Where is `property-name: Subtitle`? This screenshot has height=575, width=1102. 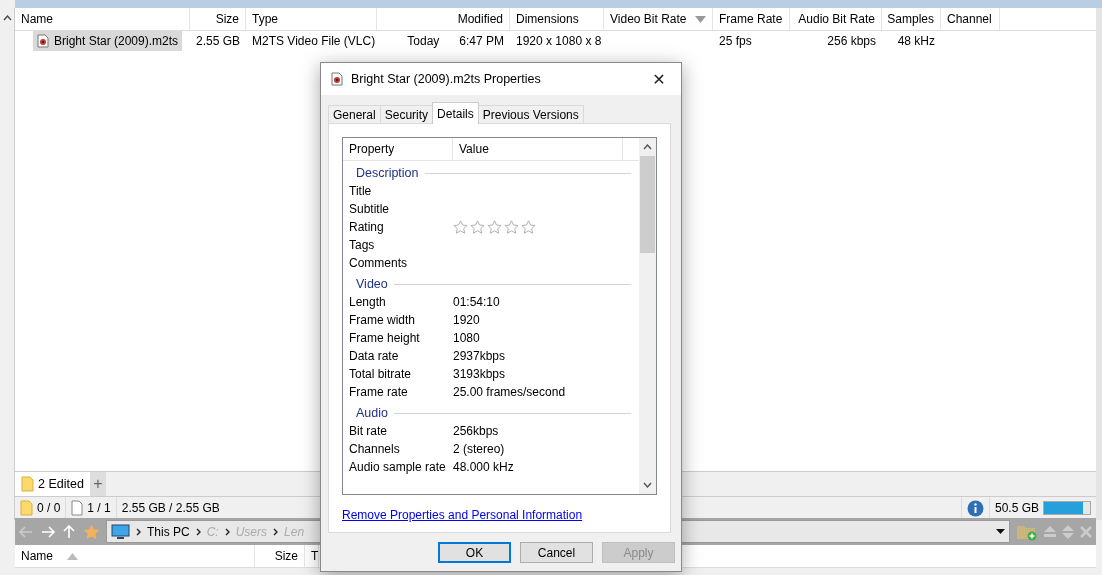 property-name: Subtitle is located at coordinates (369, 209).